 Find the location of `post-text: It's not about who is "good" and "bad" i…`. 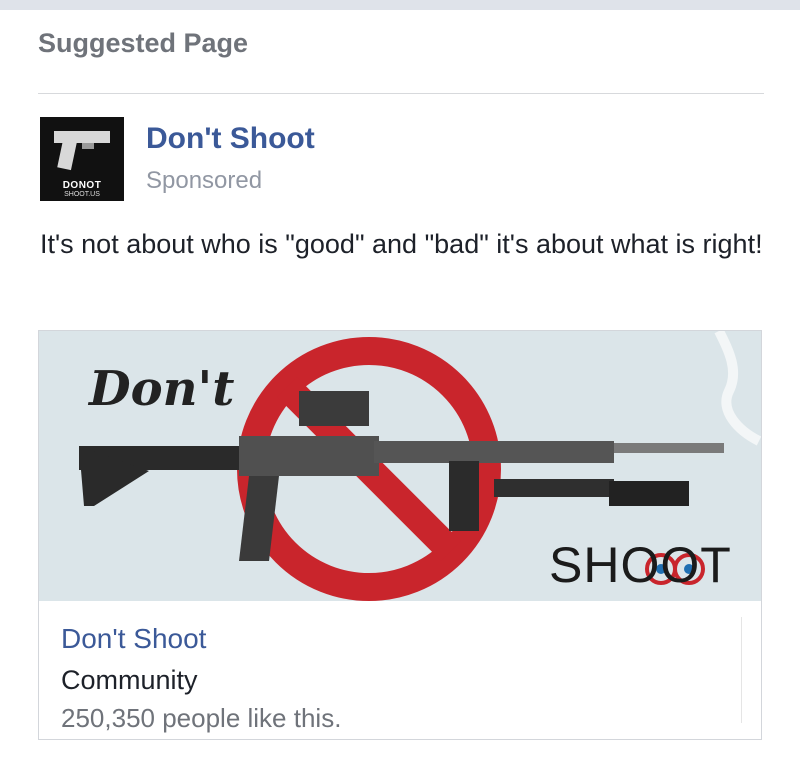

post-text: It's not about who is "good" and "bad" i… is located at coordinates (401, 244).